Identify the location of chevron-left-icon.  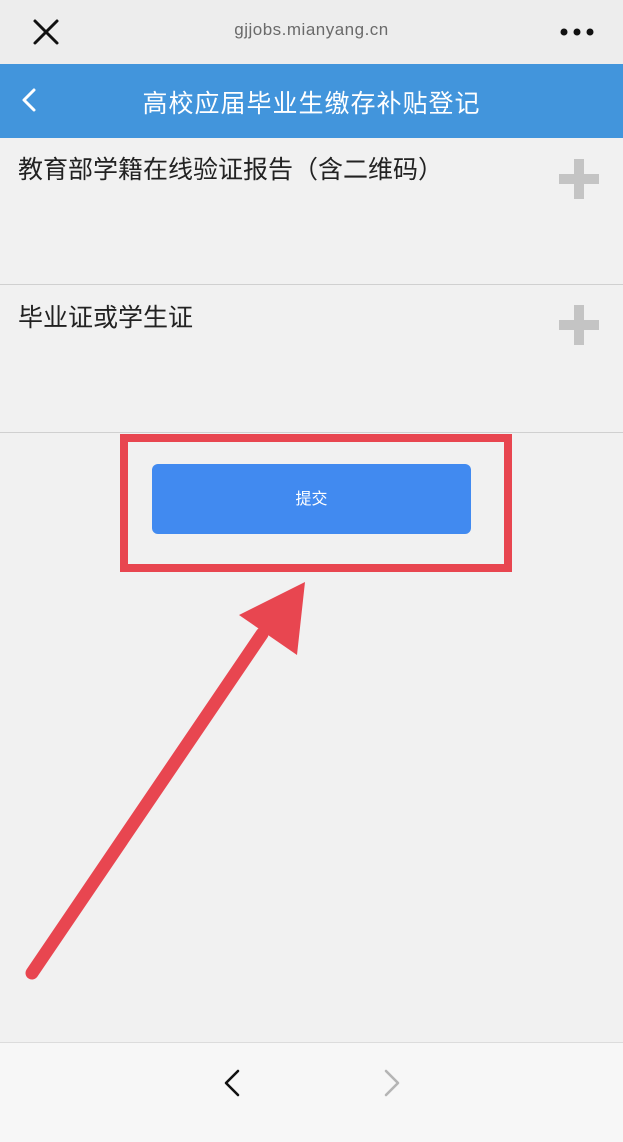
(232, 1083).